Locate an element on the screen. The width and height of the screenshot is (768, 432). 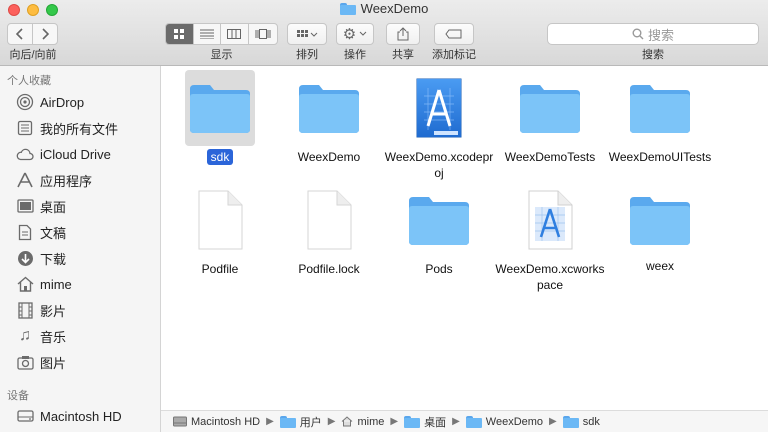
tags-button is located at coordinates (454, 34).